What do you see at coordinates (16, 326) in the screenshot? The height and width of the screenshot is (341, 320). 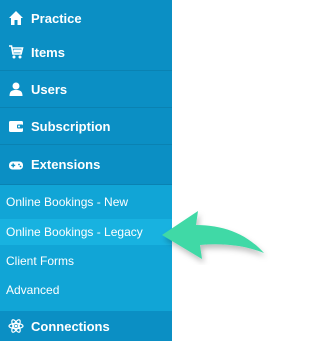 I see `atom-icon` at bounding box center [16, 326].